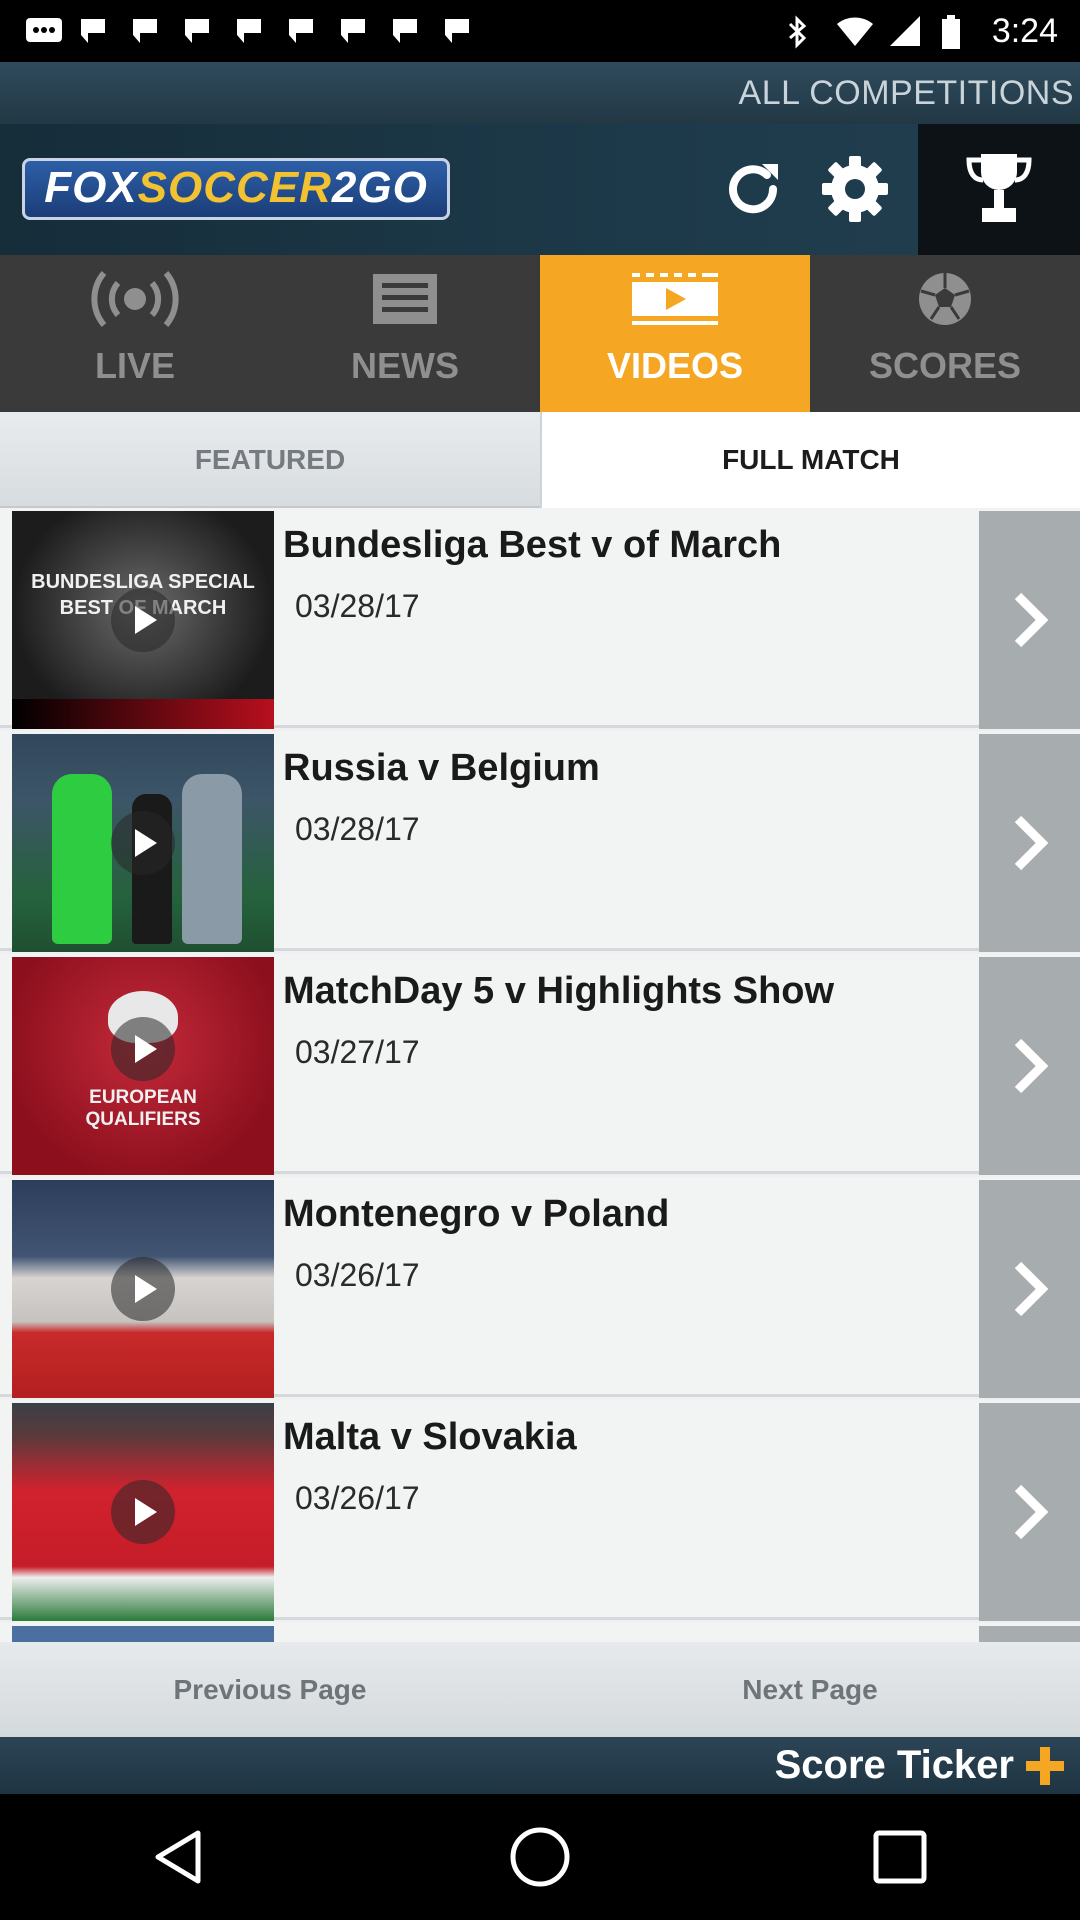 This screenshot has width=1080, height=1920. I want to click on score-ticker-bar: Score Ticker, so click(540, 1765).